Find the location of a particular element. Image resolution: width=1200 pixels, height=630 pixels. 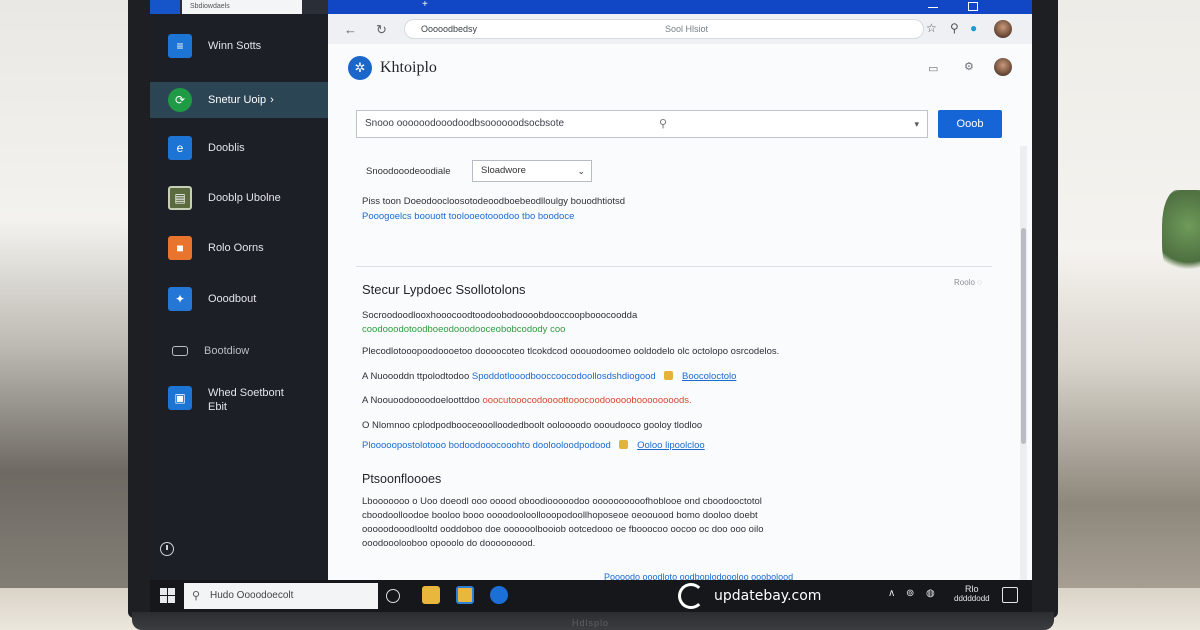

browser-icon is located at coordinates (499, 595).